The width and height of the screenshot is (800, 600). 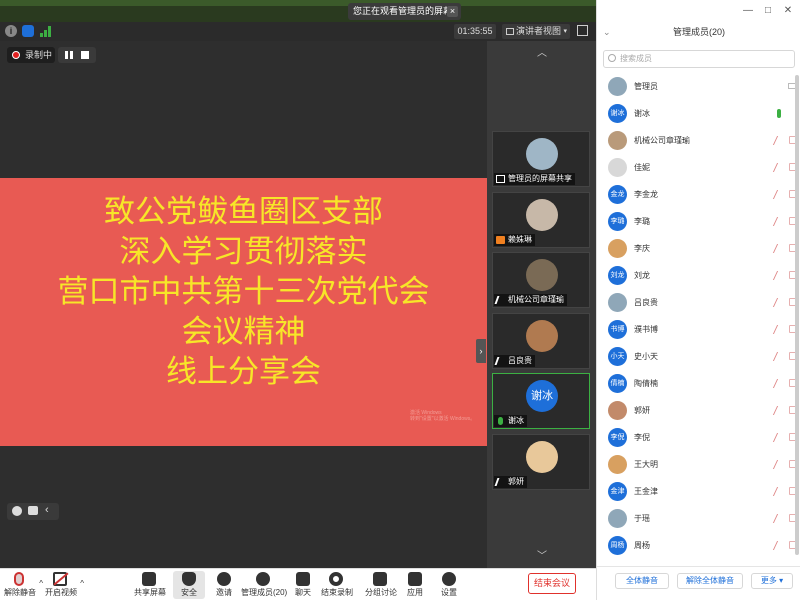 What do you see at coordinates (772, 581) in the screenshot?
I see `more-button: 更多 ▾` at bounding box center [772, 581].